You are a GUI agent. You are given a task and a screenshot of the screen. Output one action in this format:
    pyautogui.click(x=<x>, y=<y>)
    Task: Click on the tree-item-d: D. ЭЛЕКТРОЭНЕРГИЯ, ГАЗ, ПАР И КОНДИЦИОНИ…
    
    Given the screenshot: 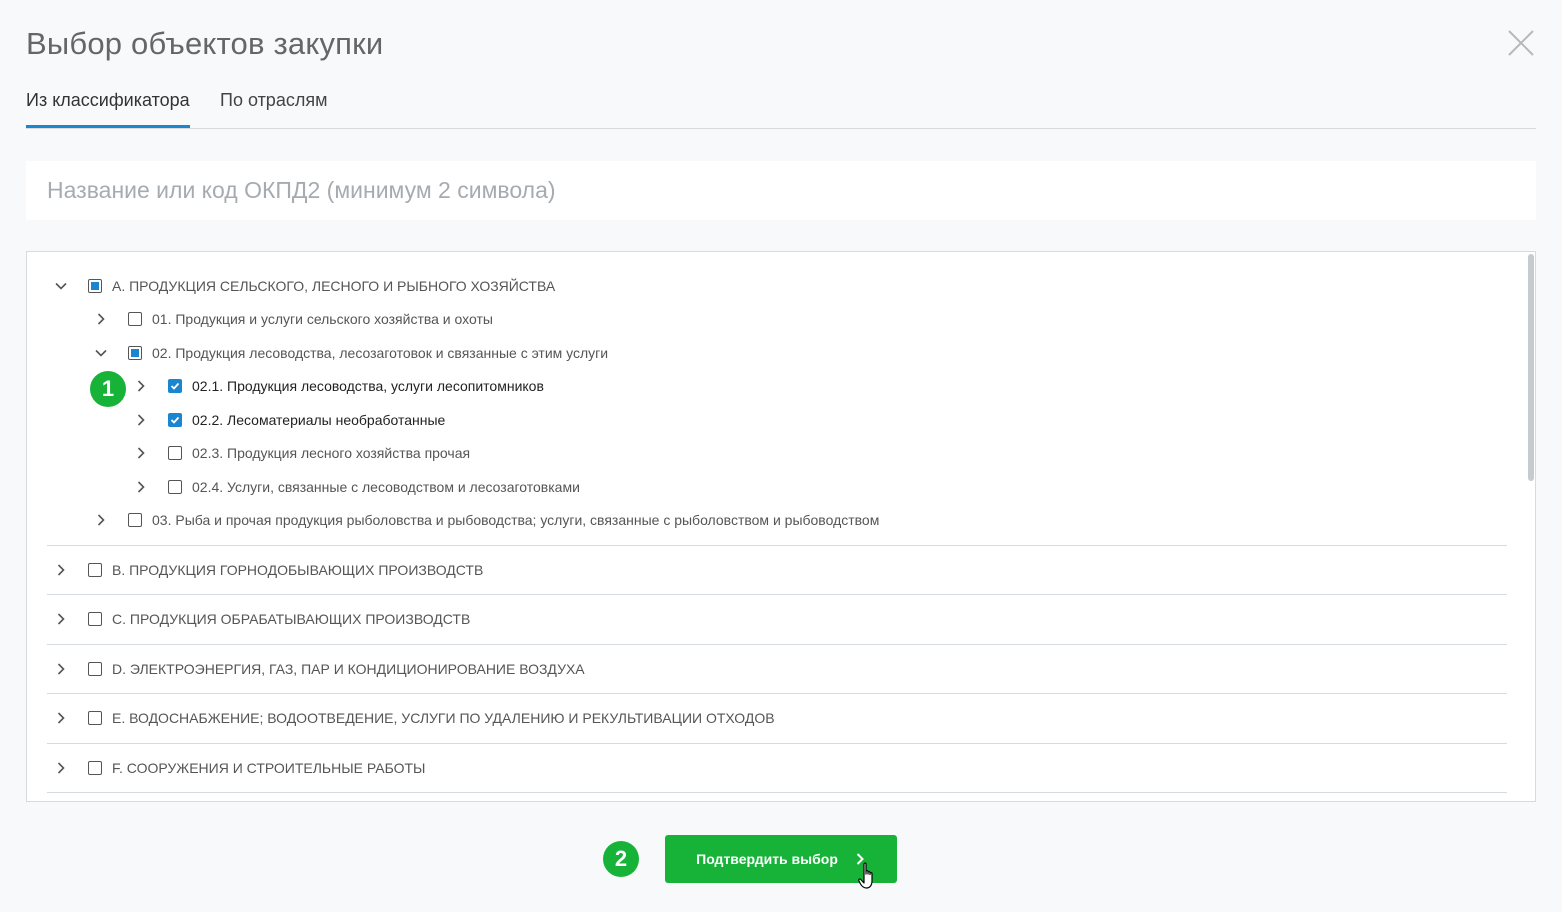 What is the action you would take?
    pyautogui.click(x=319, y=669)
    